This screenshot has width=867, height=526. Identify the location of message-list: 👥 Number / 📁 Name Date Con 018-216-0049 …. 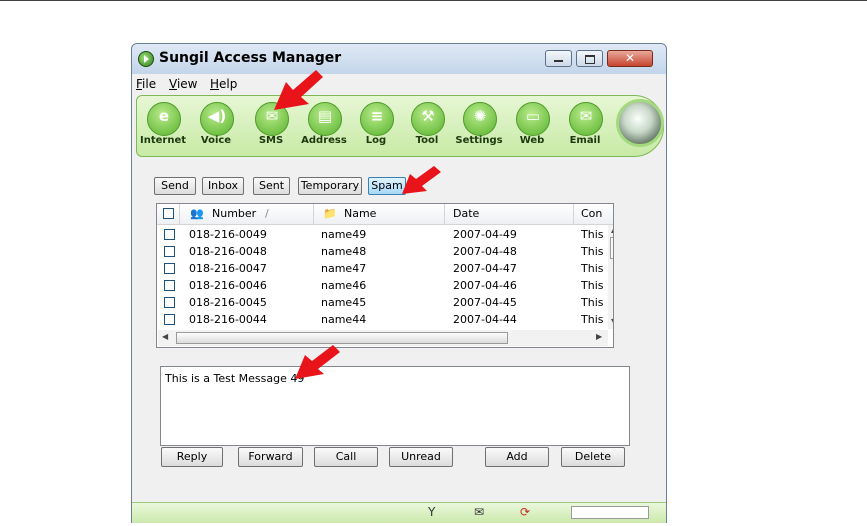
(385, 275).